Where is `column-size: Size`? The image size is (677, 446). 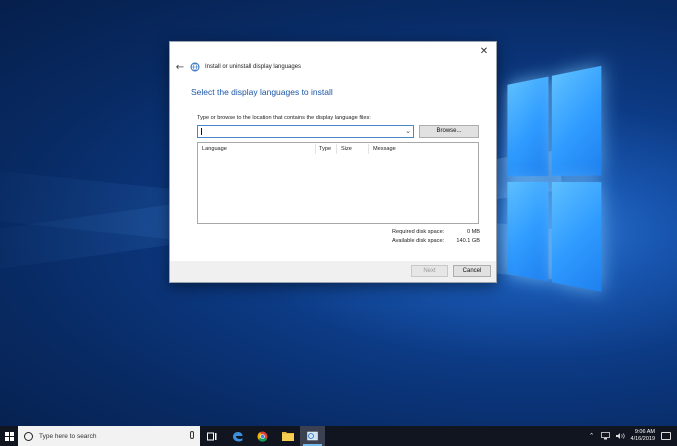
column-size: Size is located at coordinates (346, 149).